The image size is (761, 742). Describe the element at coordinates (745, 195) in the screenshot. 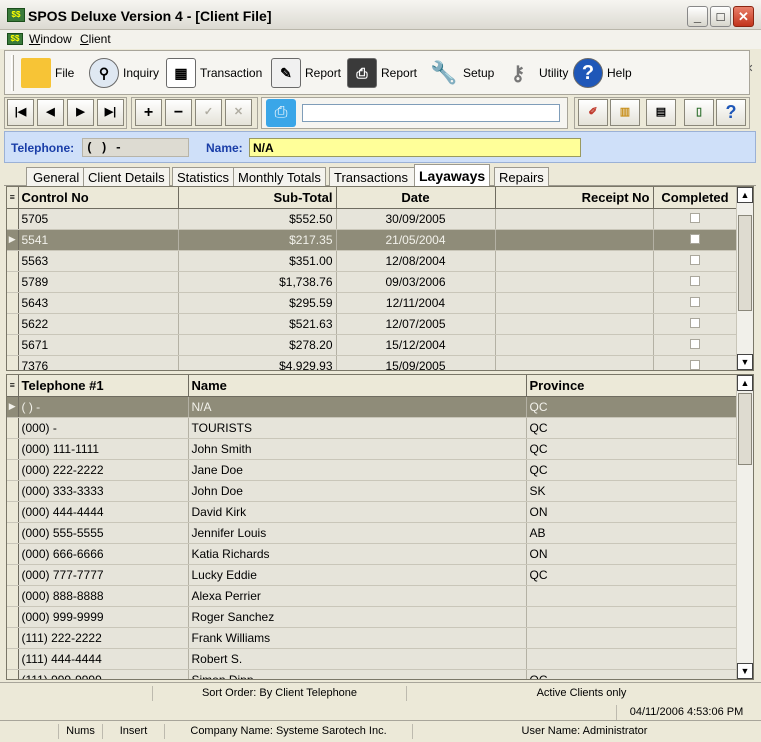

I see `scroll-up-icon: ▲` at that location.